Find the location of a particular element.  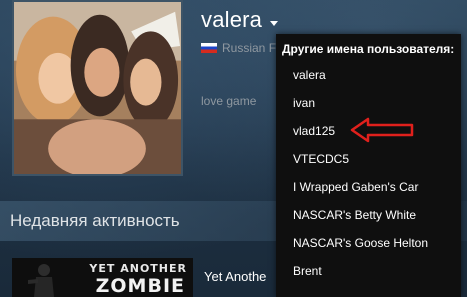

red-arrow-annotation is located at coordinates (382, 130).